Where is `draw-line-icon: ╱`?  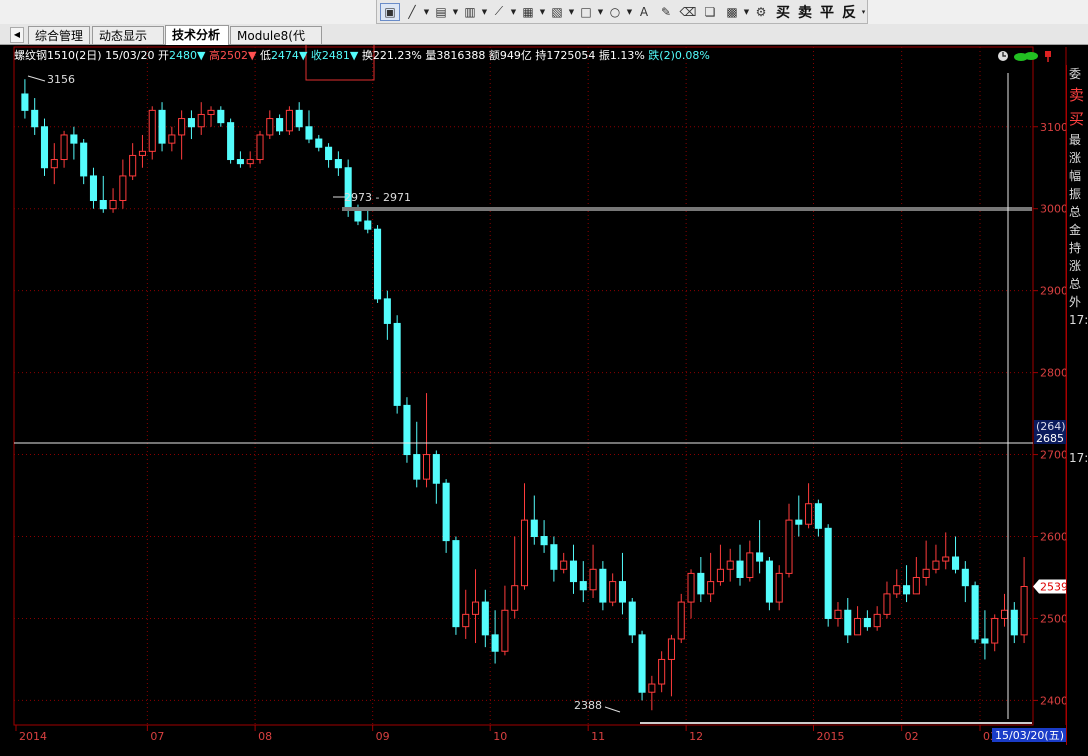 draw-line-icon: ╱ is located at coordinates (412, 12).